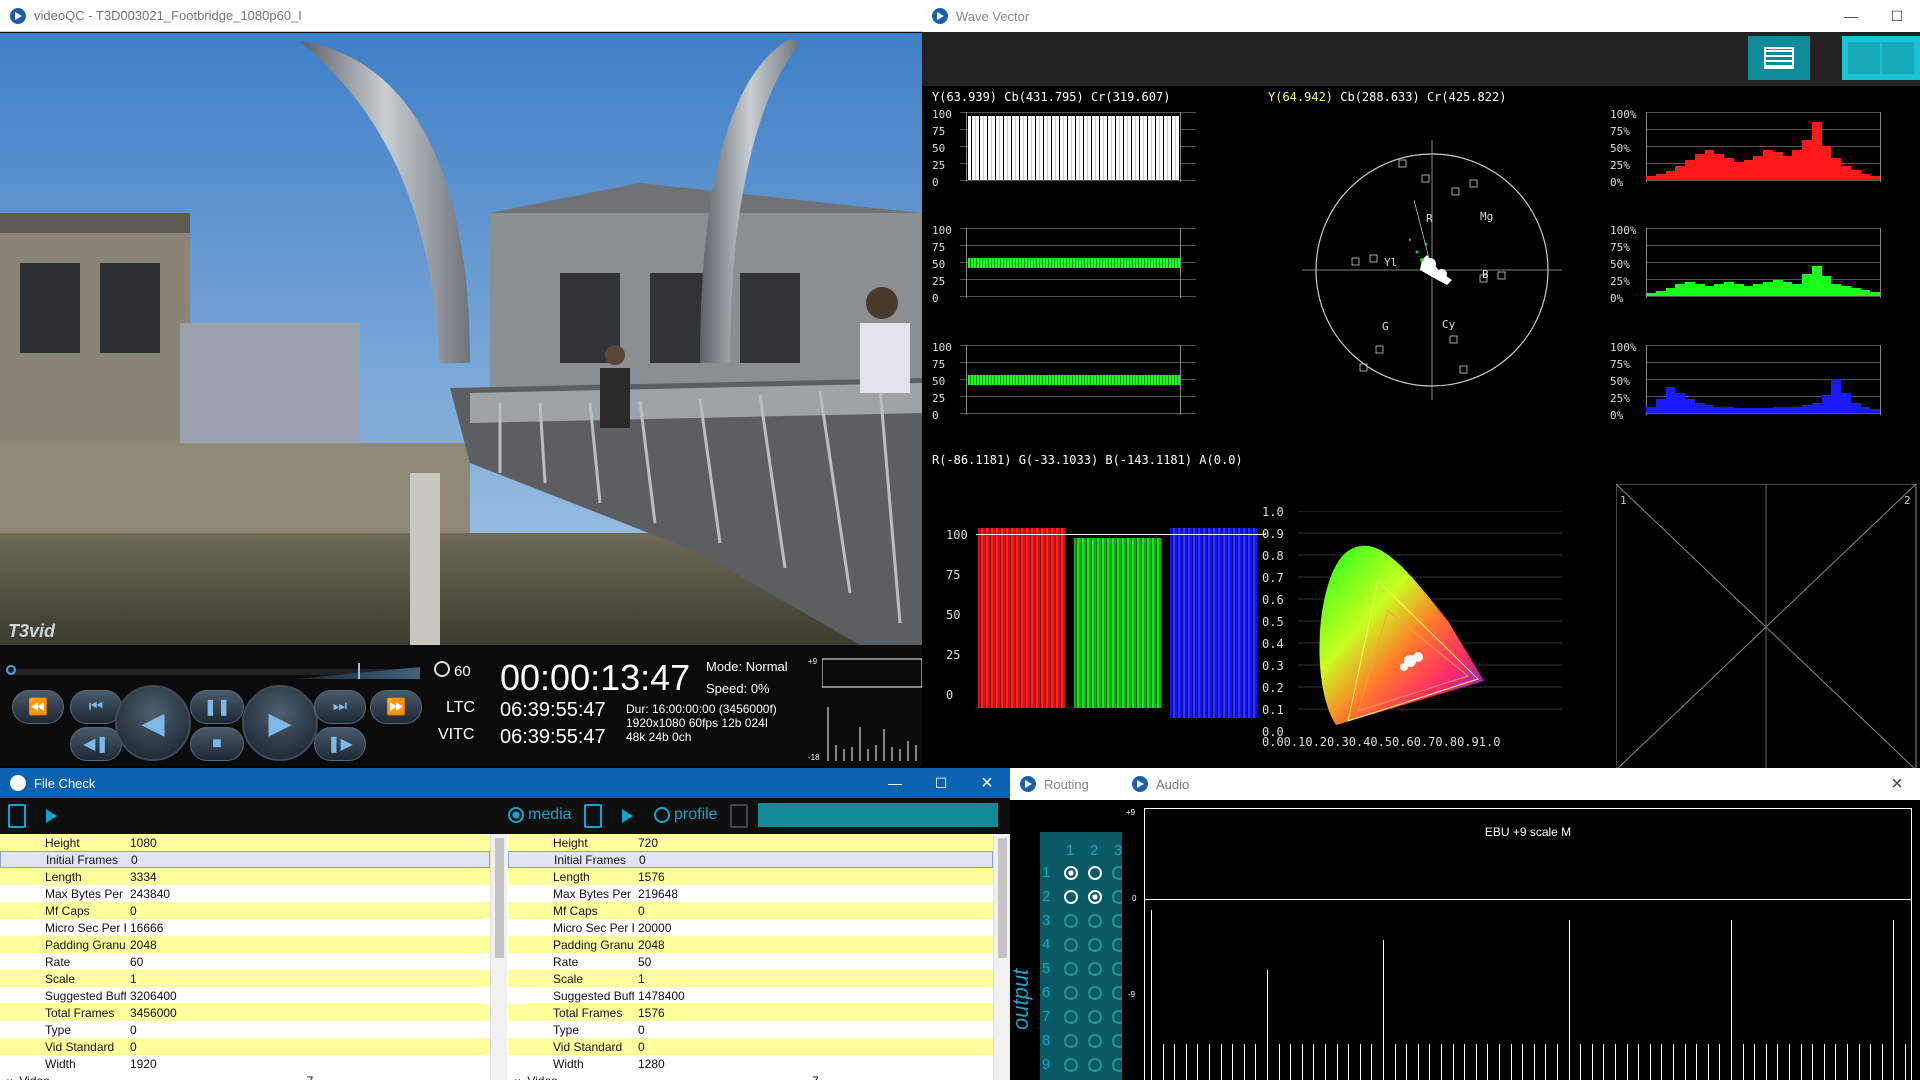 The width and height of the screenshot is (1920, 1080). I want to click on filecheck-titlebar: File Check — ☐ ×, so click(505, 783).